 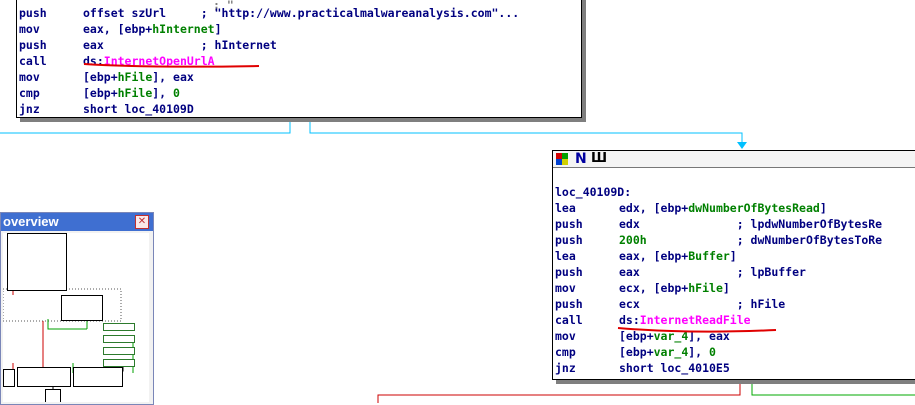 I want to click on graph-overview-window: overview ✕, so click(x=77, y=308).